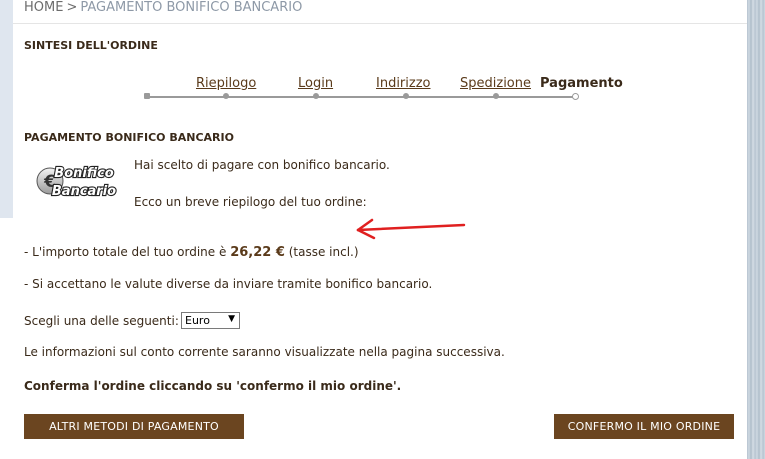 This screenshot has width=765, height=459. I want to click on step-dot-indirizzo, so click(406, 96).